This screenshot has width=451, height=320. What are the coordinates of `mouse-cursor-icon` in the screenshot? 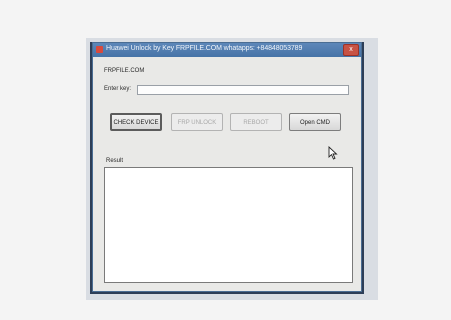 It's located at (333, 153).